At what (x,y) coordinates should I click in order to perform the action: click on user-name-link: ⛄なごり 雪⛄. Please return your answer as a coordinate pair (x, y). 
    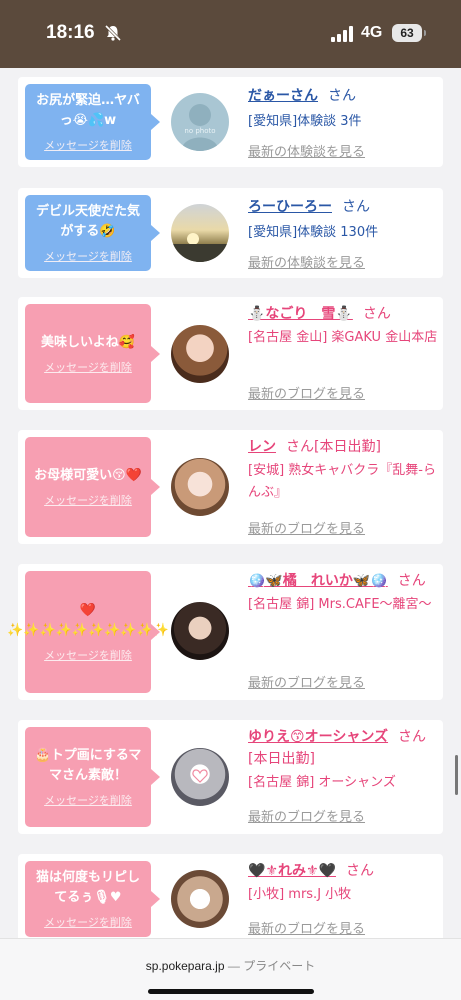
    Looking at the image, I should click on (300, 314).